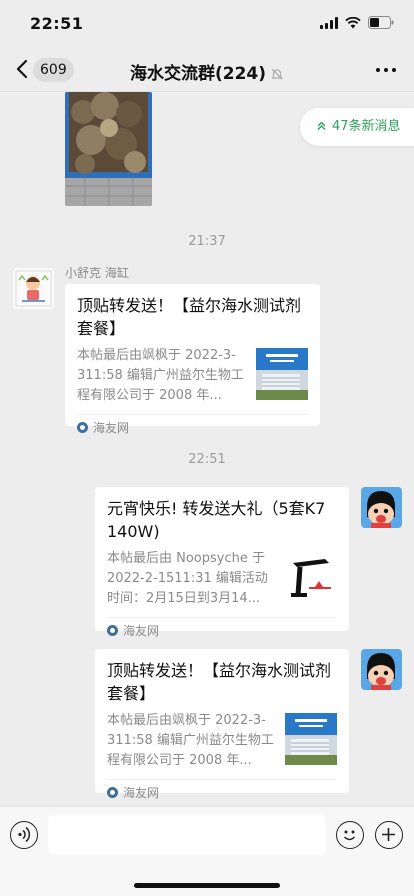  I want to click on timestamp: 21:37, so click(207, 241).